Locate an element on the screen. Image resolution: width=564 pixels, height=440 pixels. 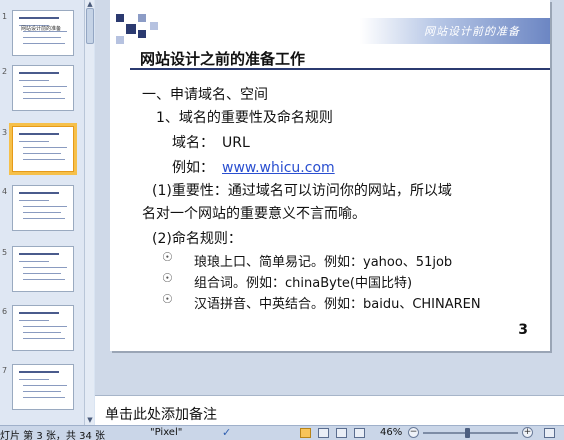
scroll-up-icon: ▲ is located at coordinates (90, 4).